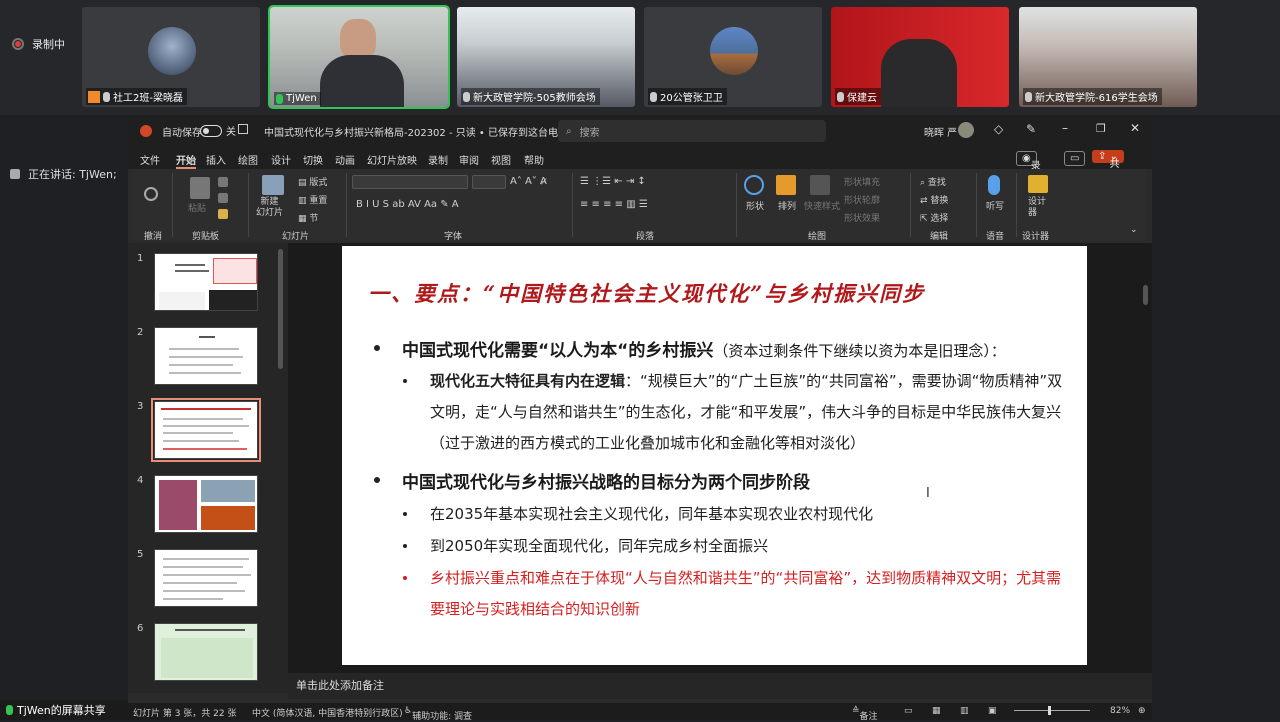  What do you see at coordinates (692, 131) in the screenshot?
I see `search-box: ⌕ 搜索` at bounding box center [692, 131].